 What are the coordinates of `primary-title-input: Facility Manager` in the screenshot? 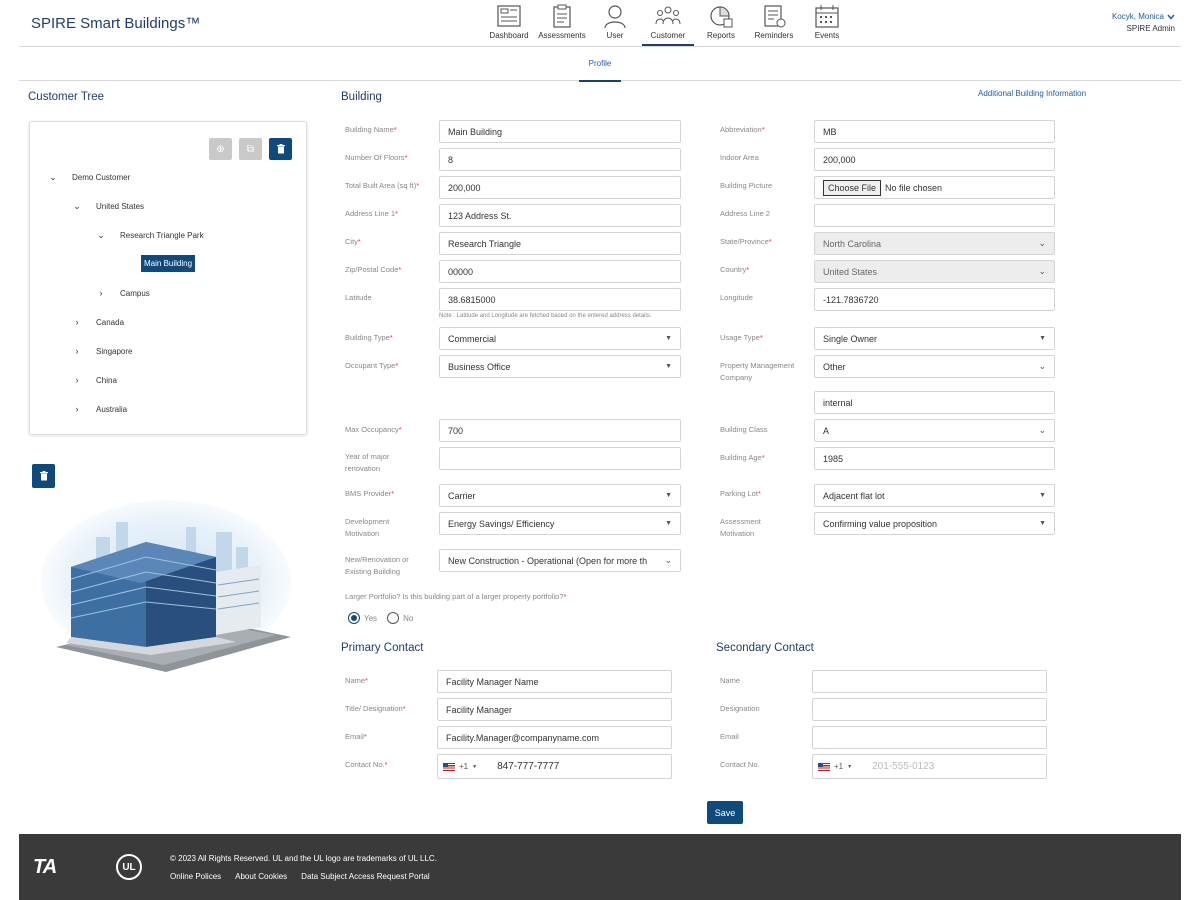 It's located at (554, 709).